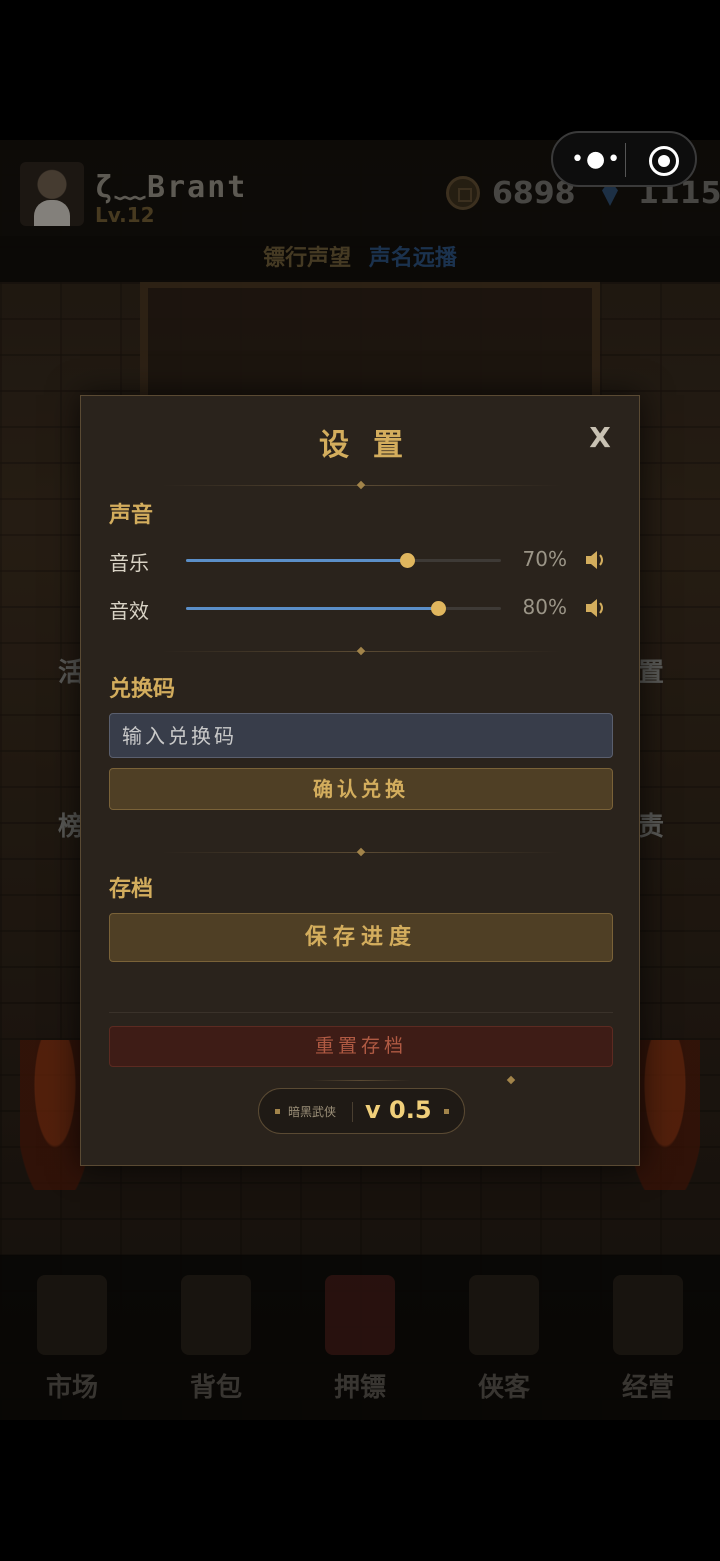 This screenshot has height=1561, width=720. Describe the element at coordinates (544, 559) in the screenshot. I see `music-percent: 70%` at that location.